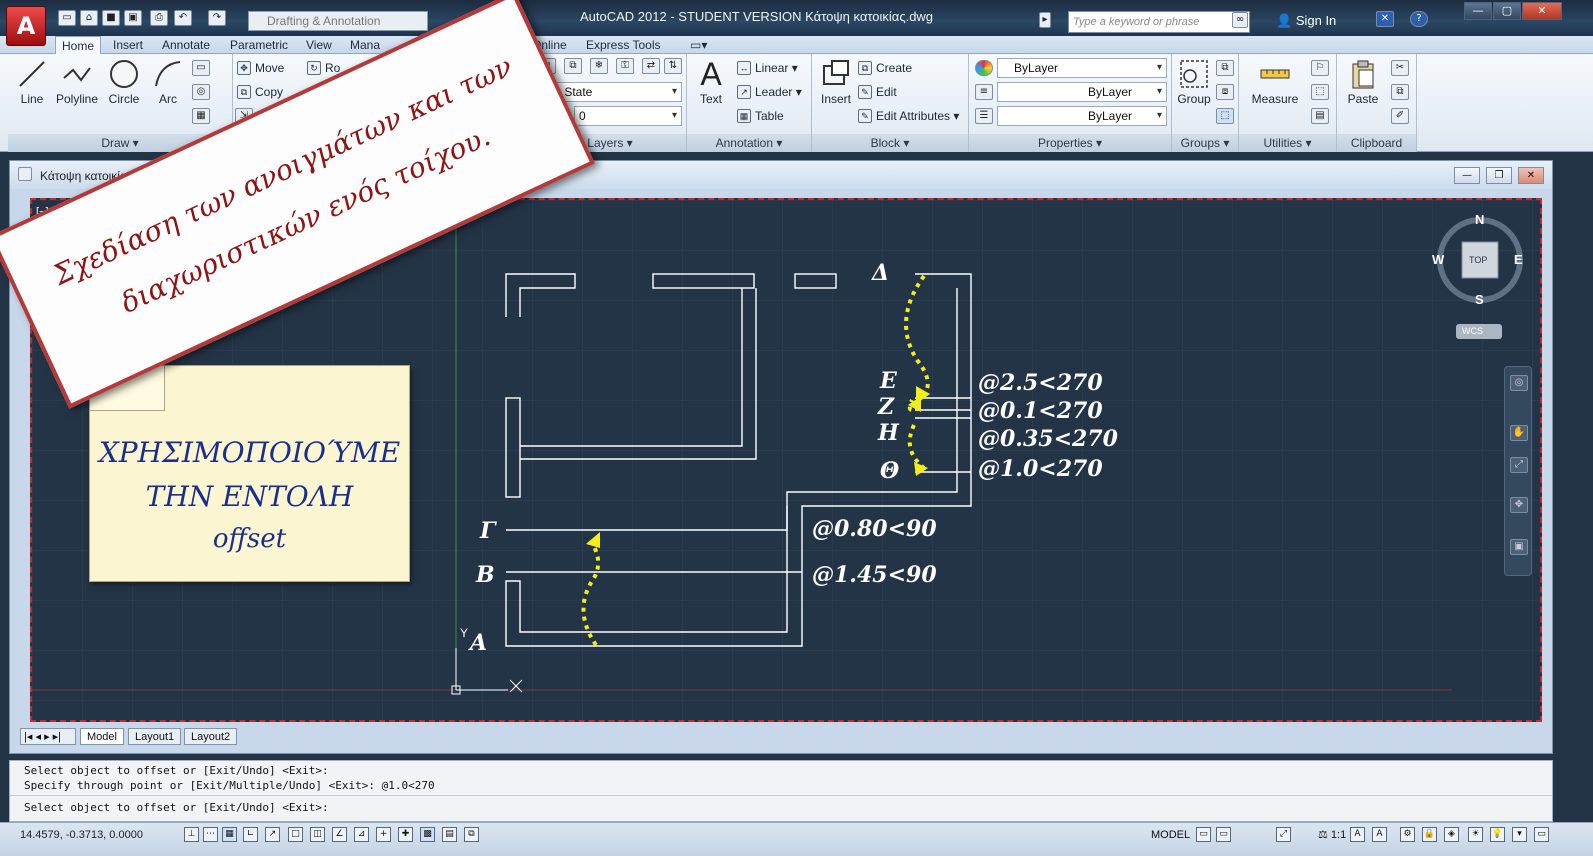  I want to click on tab-layout1: Layout1, so click(155, 736).